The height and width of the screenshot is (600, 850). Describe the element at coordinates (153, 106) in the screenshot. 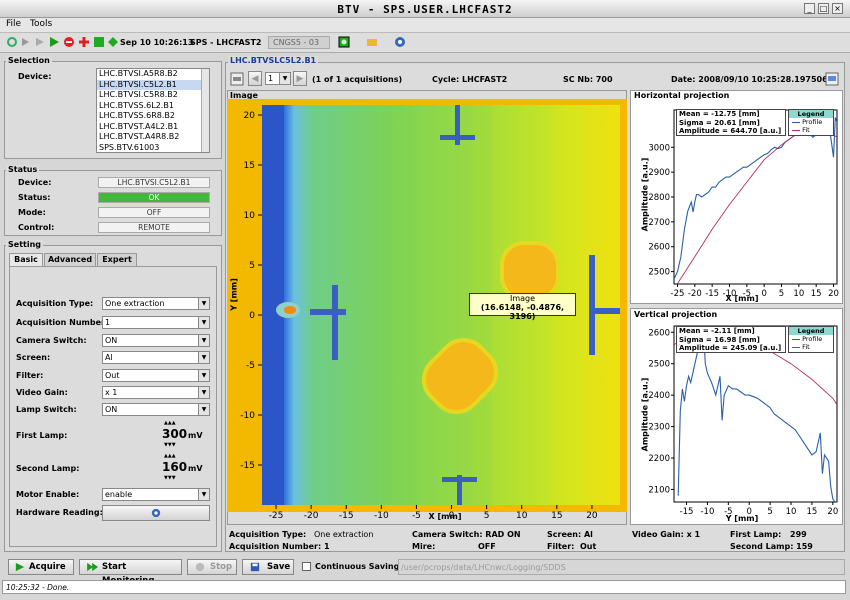

I see `list-item: LHC.BTVSS.6L2.B1` at that location.